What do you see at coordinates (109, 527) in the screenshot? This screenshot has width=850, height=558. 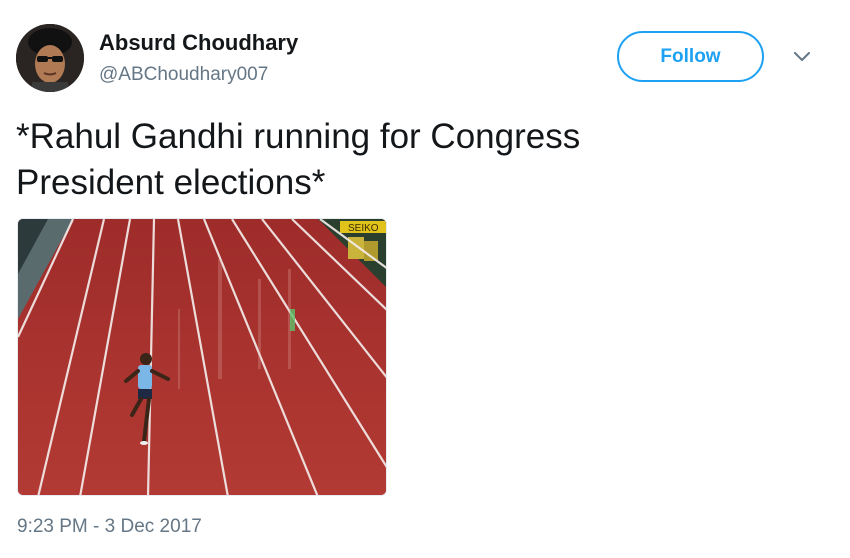 I see `tweet-timestamp: 9:23 PM - 3 Dec 2017` at bounding box center [109, 527].